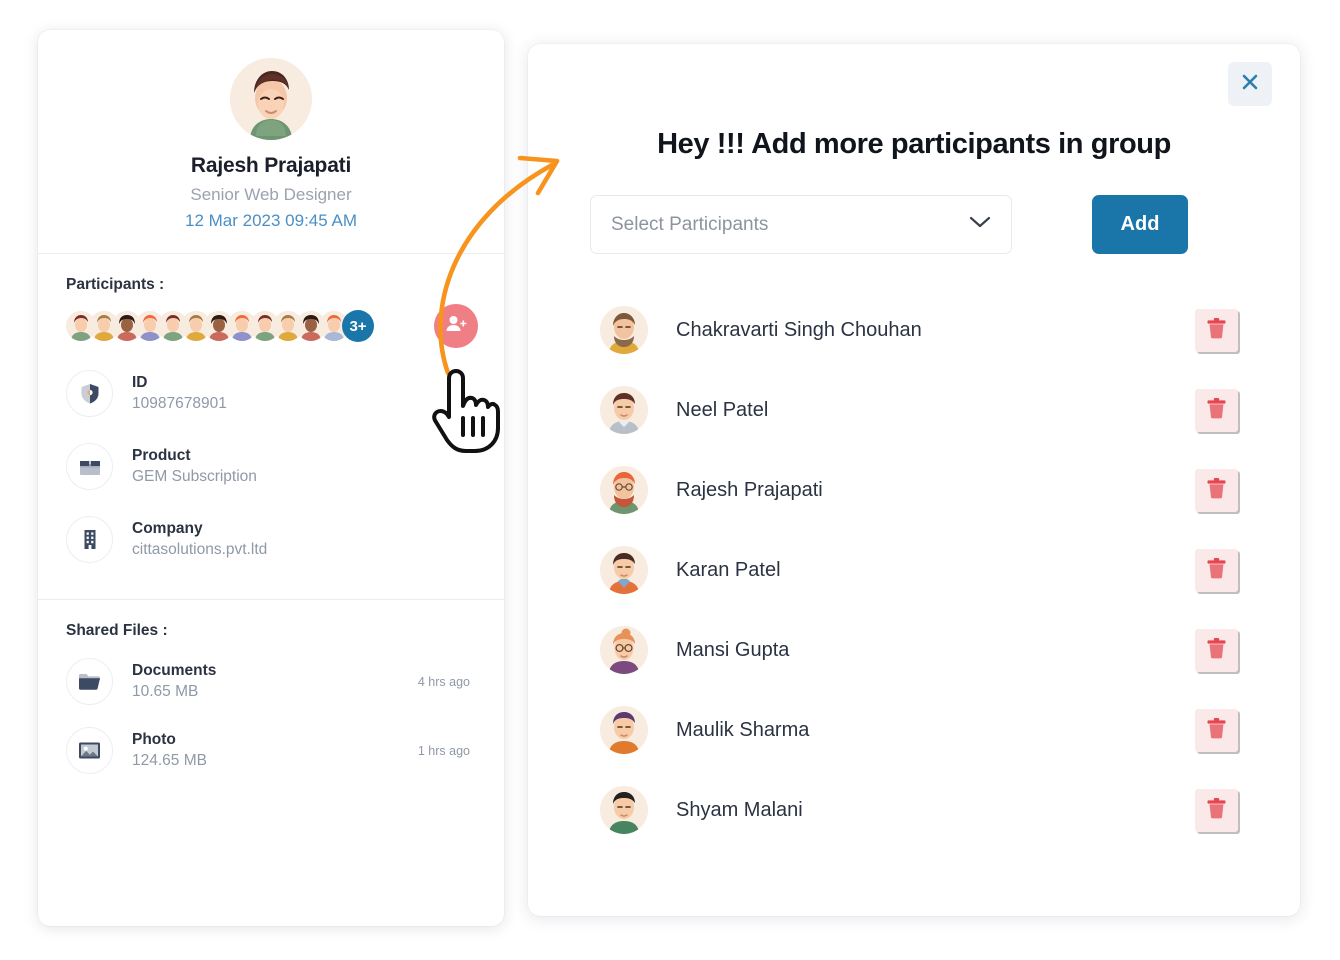  I want to click on file-size: 124.65 MB, so click(169, 760).